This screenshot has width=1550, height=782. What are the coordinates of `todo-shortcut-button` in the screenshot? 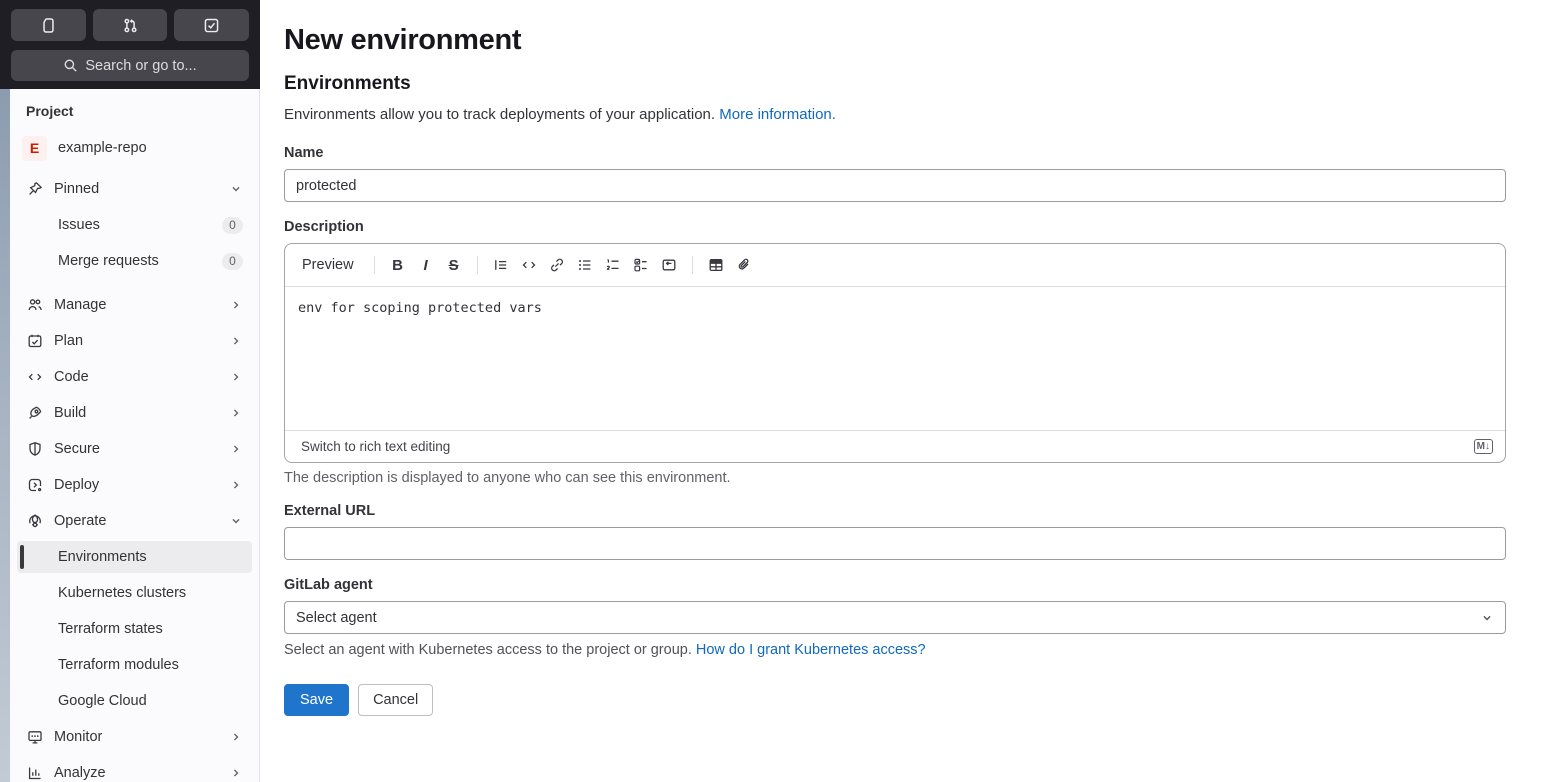 It's located at (212, 25).